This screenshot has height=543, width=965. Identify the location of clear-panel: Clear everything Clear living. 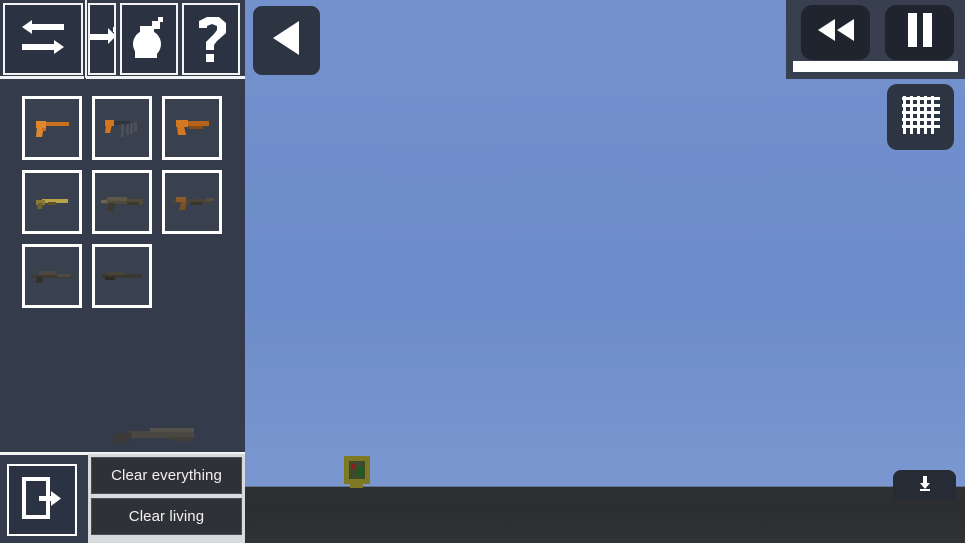
(166, 498).